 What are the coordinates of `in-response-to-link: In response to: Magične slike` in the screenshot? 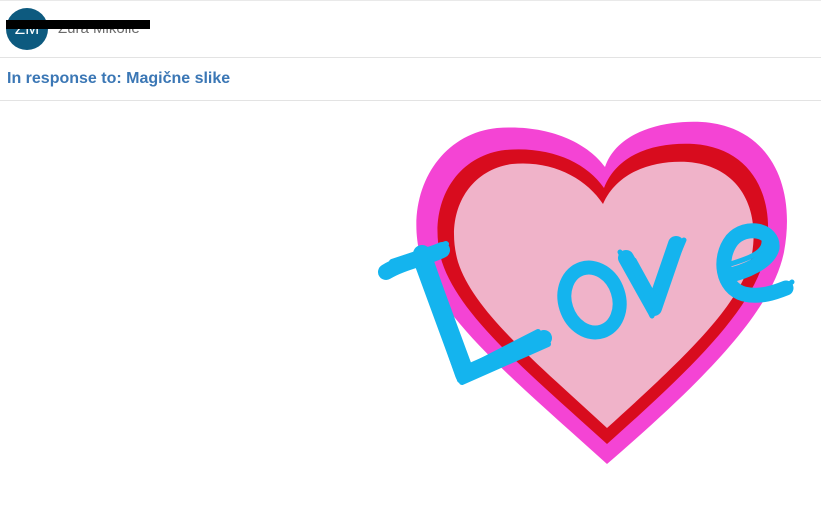 It's located at (118, 79).